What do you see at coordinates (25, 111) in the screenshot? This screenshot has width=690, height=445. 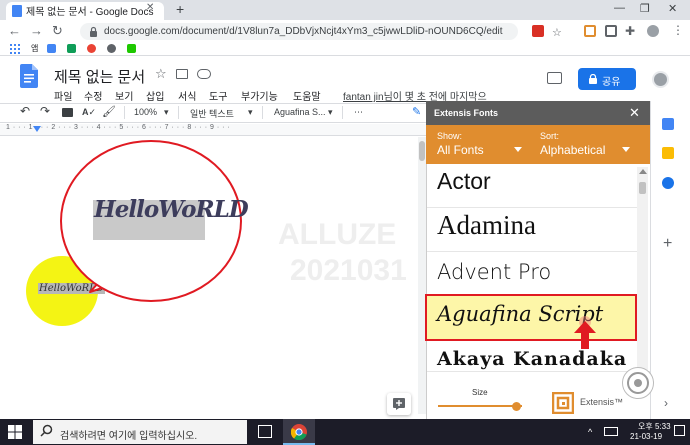 I see `undo-icon: ↶` at bounding box center [25, 111].